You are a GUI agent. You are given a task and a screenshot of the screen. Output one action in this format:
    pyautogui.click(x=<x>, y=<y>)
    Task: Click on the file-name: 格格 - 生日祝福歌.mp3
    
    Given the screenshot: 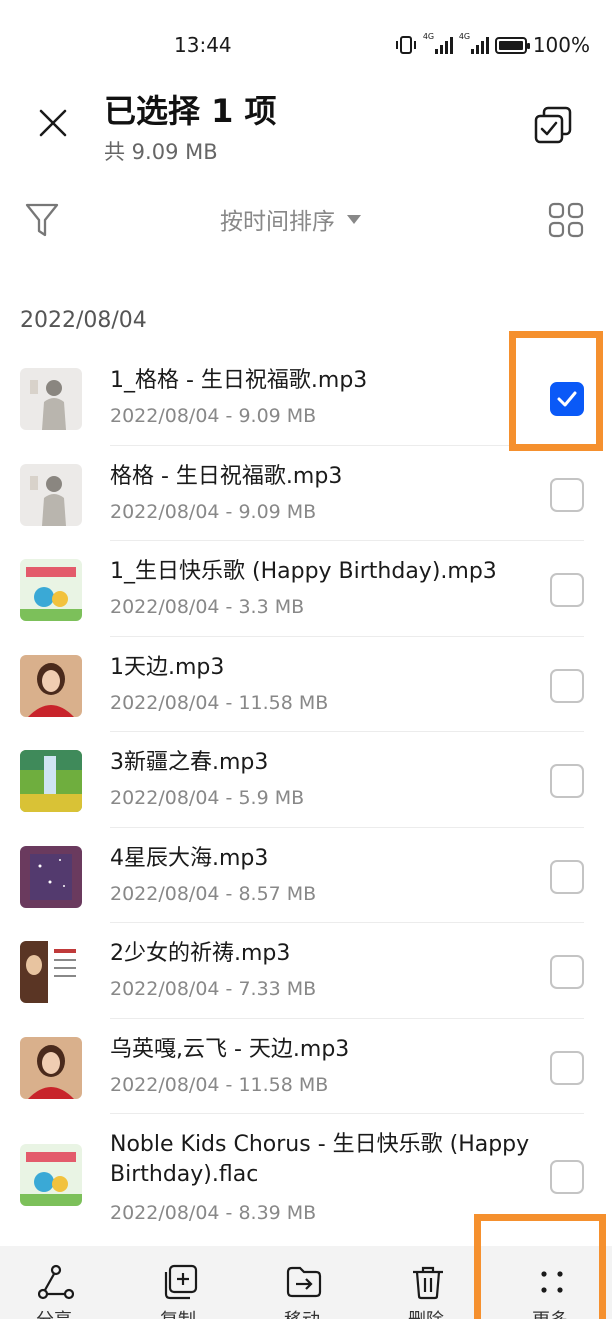 What is the action you would take?
    pyautogui.click(x=226, y=476)
    